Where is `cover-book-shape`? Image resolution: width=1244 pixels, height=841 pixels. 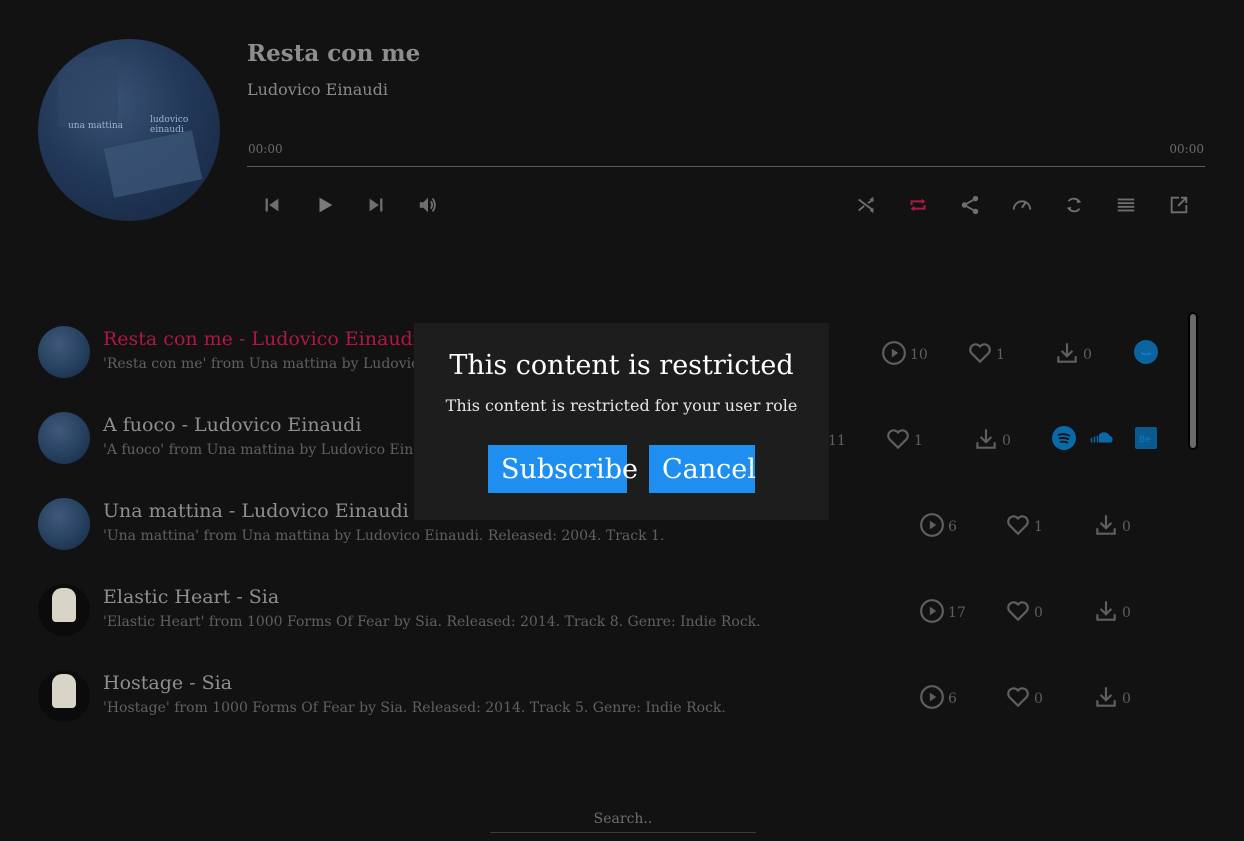
cover-book-shape is located at coordinates (153, 164).